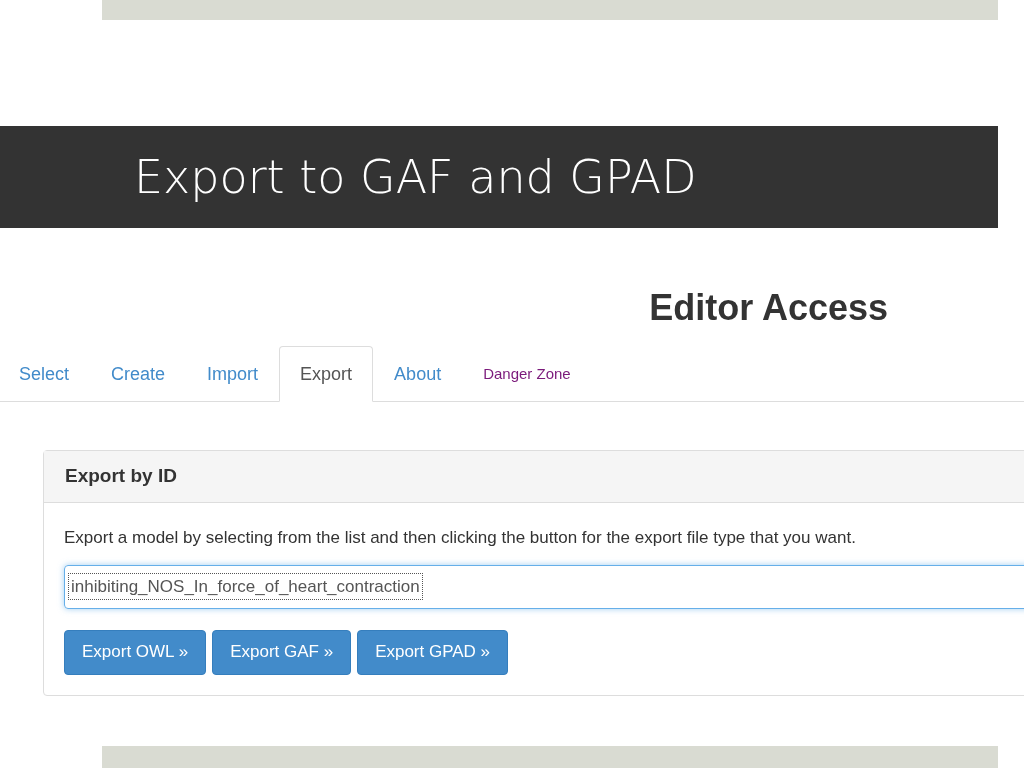 Image resolution: width=1024 pixels, height=768 pixels. I want to click on panel-title: Export by ID, so click(121, 476).